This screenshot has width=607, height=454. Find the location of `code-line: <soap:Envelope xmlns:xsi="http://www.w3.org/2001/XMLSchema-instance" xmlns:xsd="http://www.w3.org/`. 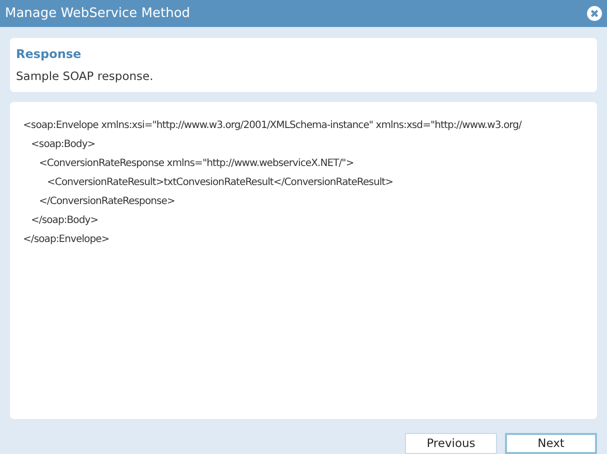

code-line: <soap:Envelope xmlns:xsi="http://www.w3.org/2001/XMLSchema-instance" xmlns:xsd="http://www.w3.org/ is located at coordinates (273, 126).